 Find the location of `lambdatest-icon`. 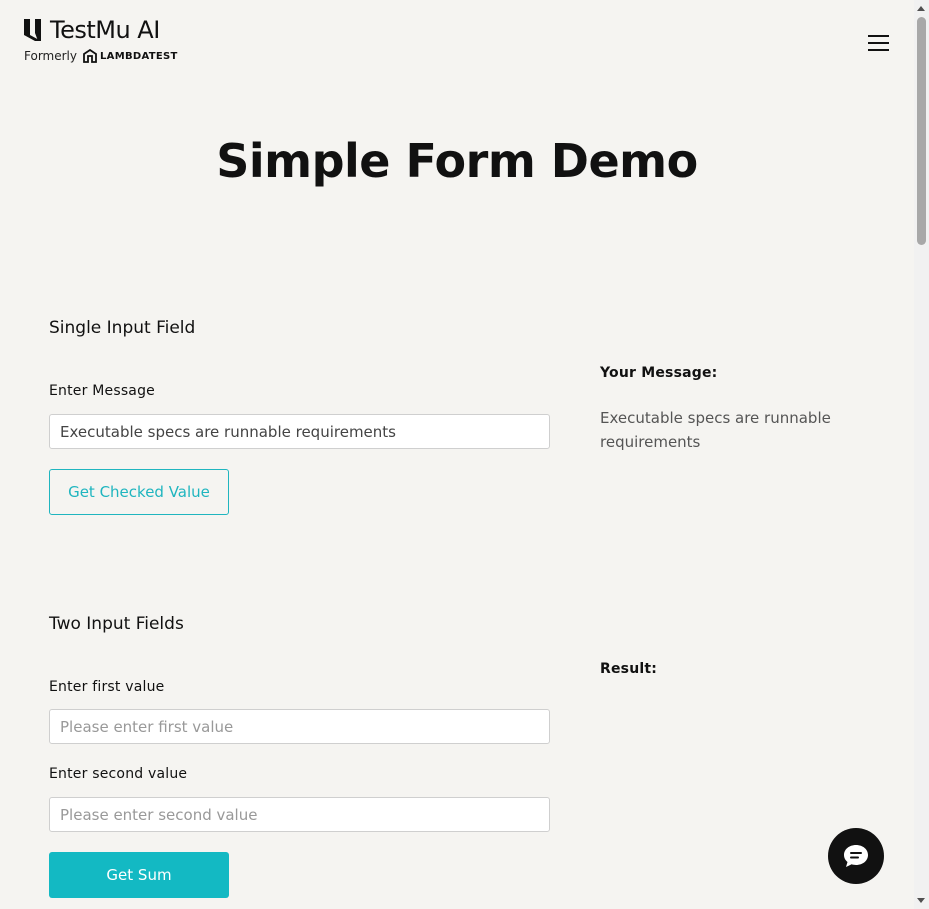

lambdatest-icon is located at coordinates (90, 56).